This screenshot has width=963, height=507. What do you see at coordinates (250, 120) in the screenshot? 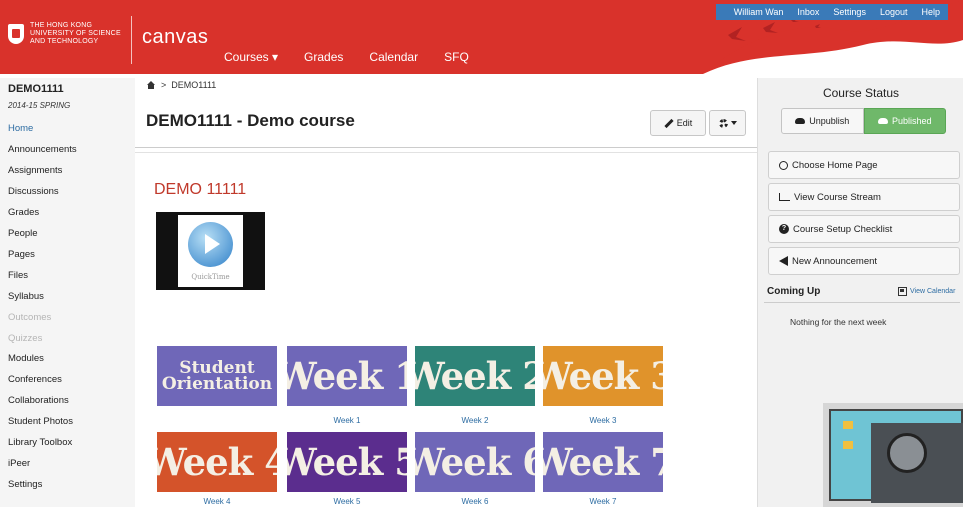
I see `page-title: DEMO1111 - Demo course` at bounding box center [250, 120].